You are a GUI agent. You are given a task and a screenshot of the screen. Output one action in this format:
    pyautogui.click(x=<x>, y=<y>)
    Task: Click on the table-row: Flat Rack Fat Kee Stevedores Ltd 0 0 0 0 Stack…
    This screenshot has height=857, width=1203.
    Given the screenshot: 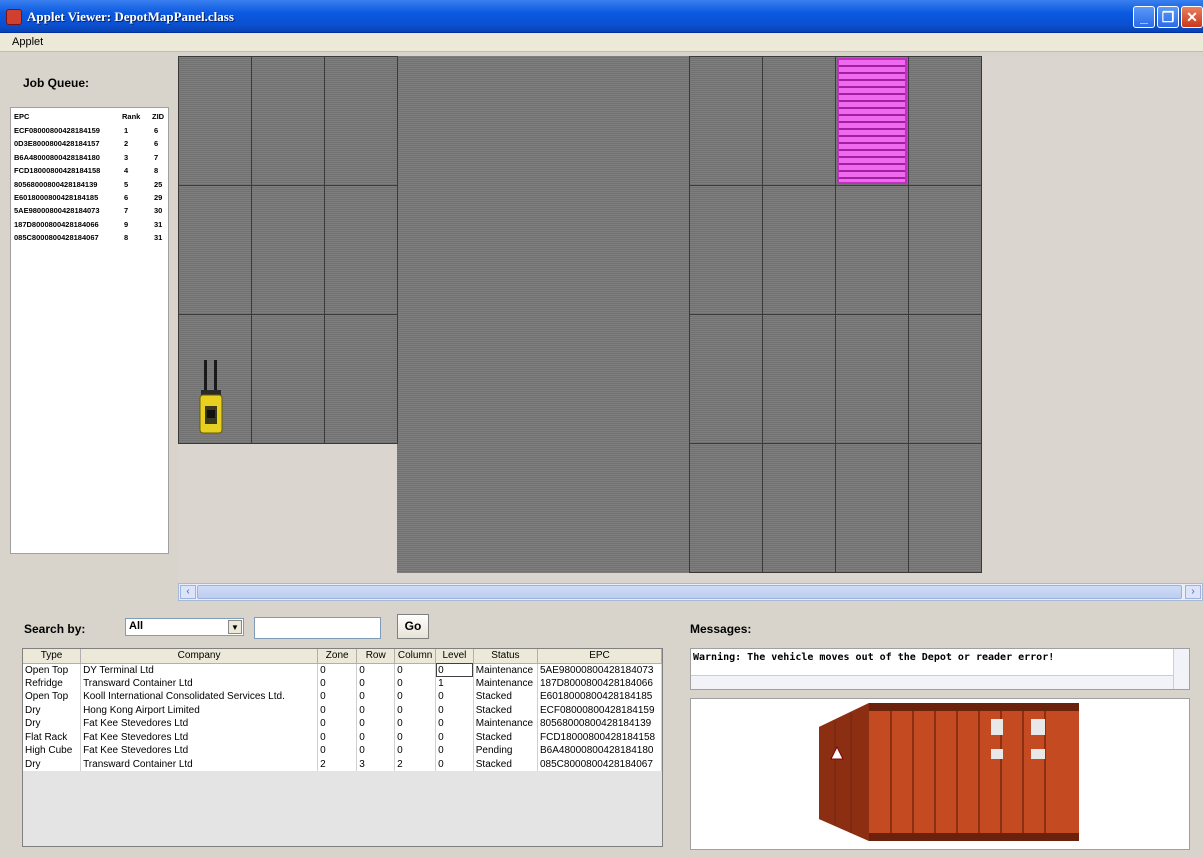 What is the action you would take?
    pyautogui.click(x=342, y=737)
    